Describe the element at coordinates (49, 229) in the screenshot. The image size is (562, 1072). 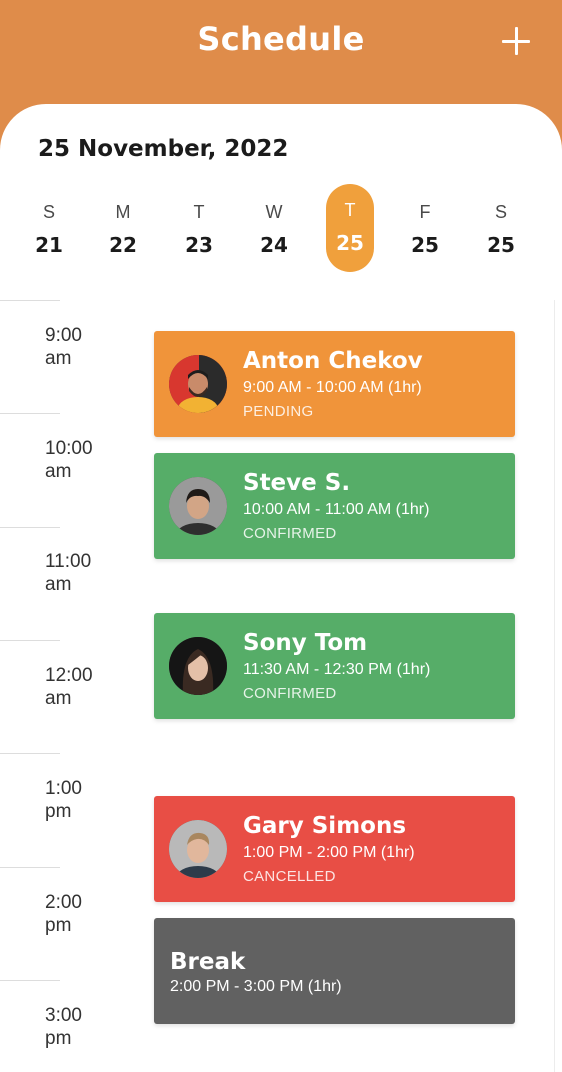
I see `day-sun: S 21` at that location.